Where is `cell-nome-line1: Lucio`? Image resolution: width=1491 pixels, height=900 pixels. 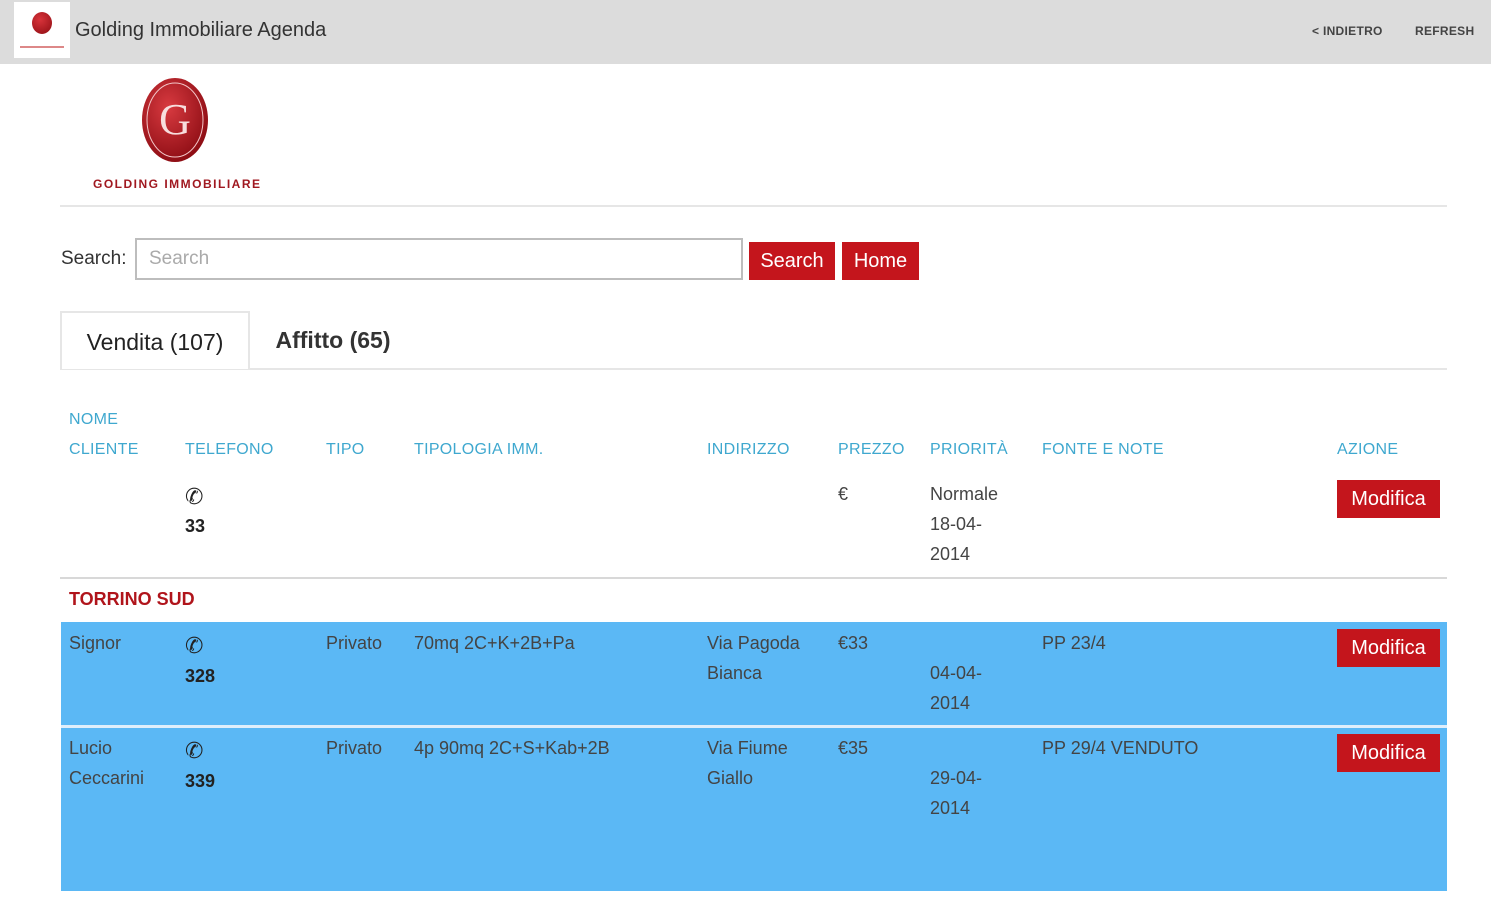 cell-nome-line1: Lucio is located at coordinates (91, 748).